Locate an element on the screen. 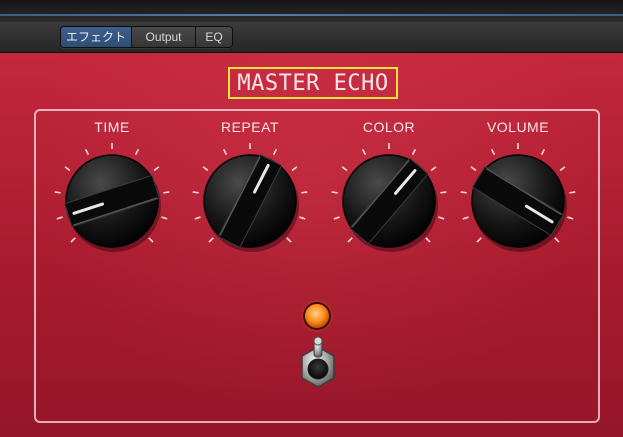  repeat-knob is located at coordinates (250, 201).